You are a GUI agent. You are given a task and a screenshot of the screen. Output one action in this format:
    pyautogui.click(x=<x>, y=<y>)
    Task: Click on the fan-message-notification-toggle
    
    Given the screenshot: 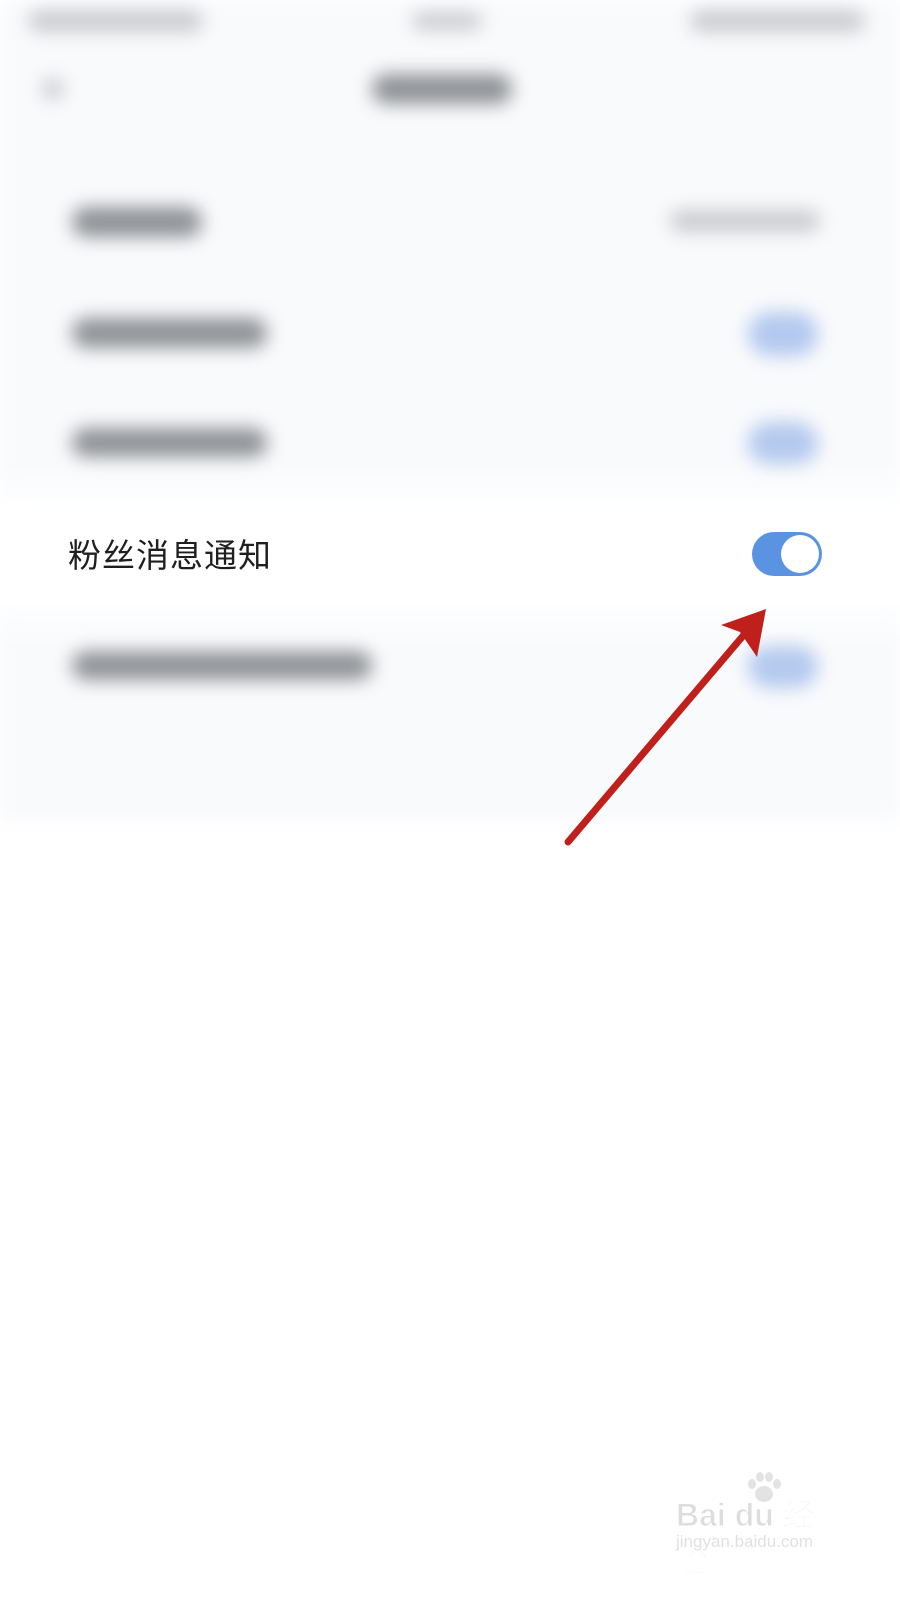 What is the action you would take?
    pyautogui.click(x=787, y=554)
    